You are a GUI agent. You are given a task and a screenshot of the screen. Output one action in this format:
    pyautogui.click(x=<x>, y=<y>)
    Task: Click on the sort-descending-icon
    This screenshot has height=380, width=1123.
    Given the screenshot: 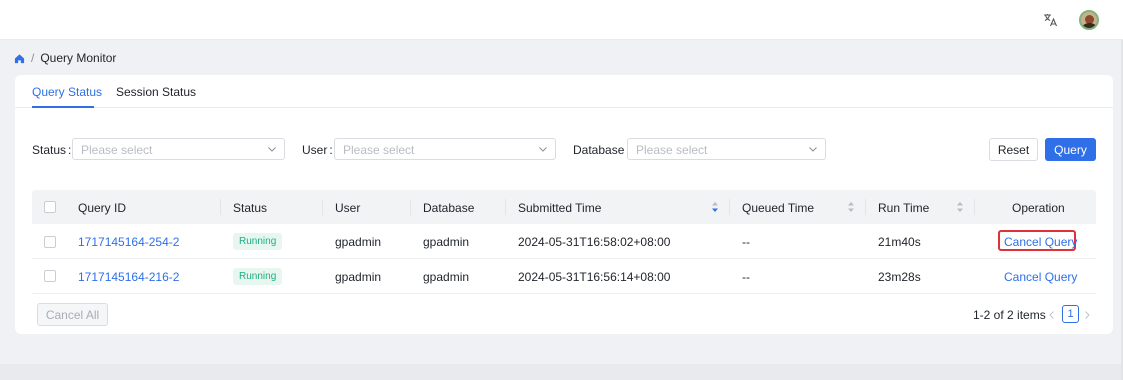 What is the action you would take?
    pyautogui.click(x=715, y=207)
    